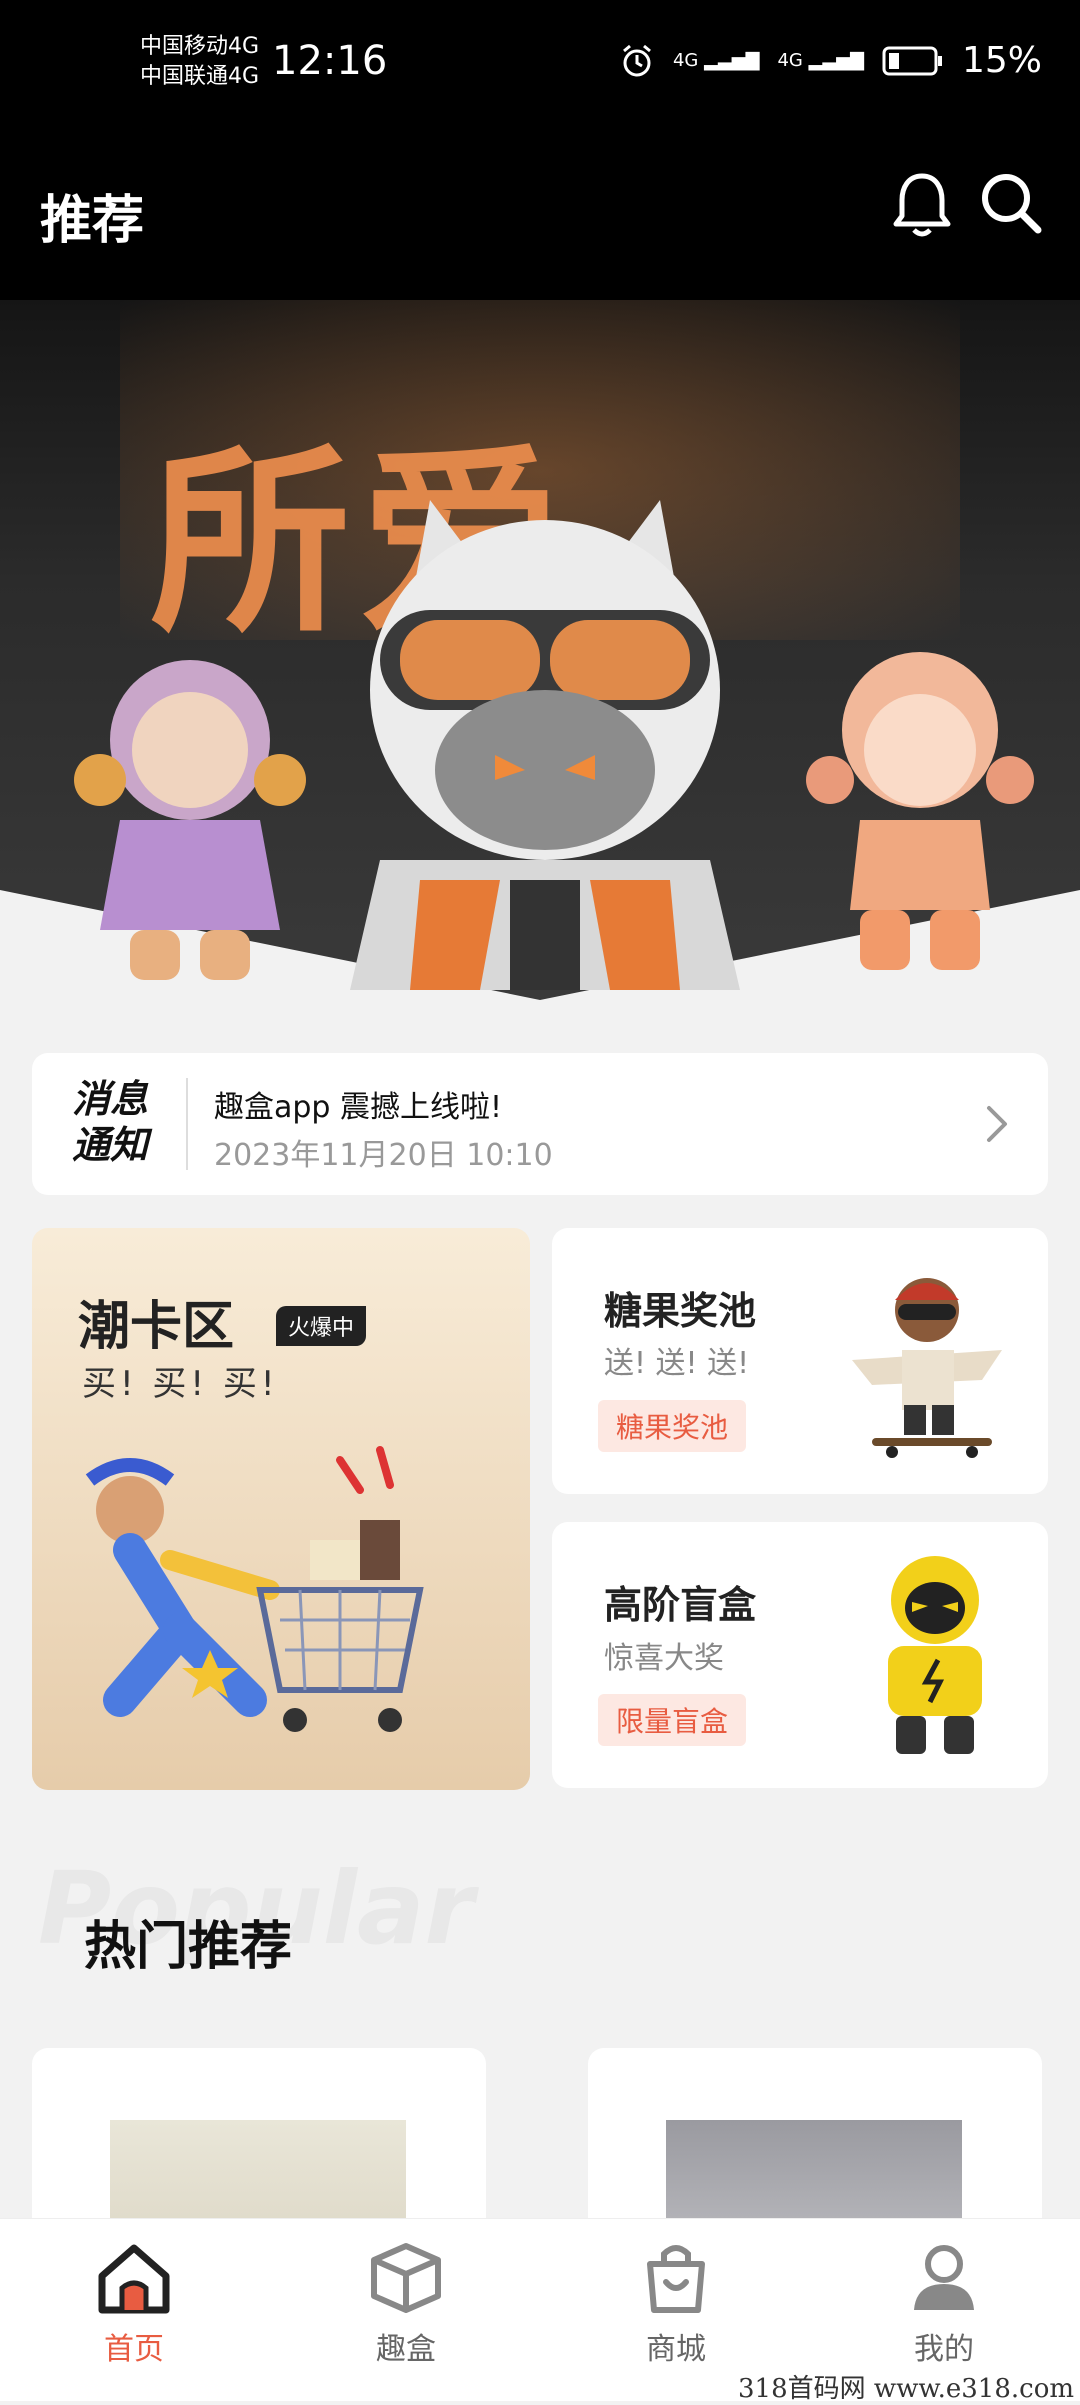 The height and width of the screenshot is (2405, 1080). What do you see at coordinates (110, 1145) in the screenshot?
I see `notice-label-line2: 通知` at bounding box center [110, 1145].